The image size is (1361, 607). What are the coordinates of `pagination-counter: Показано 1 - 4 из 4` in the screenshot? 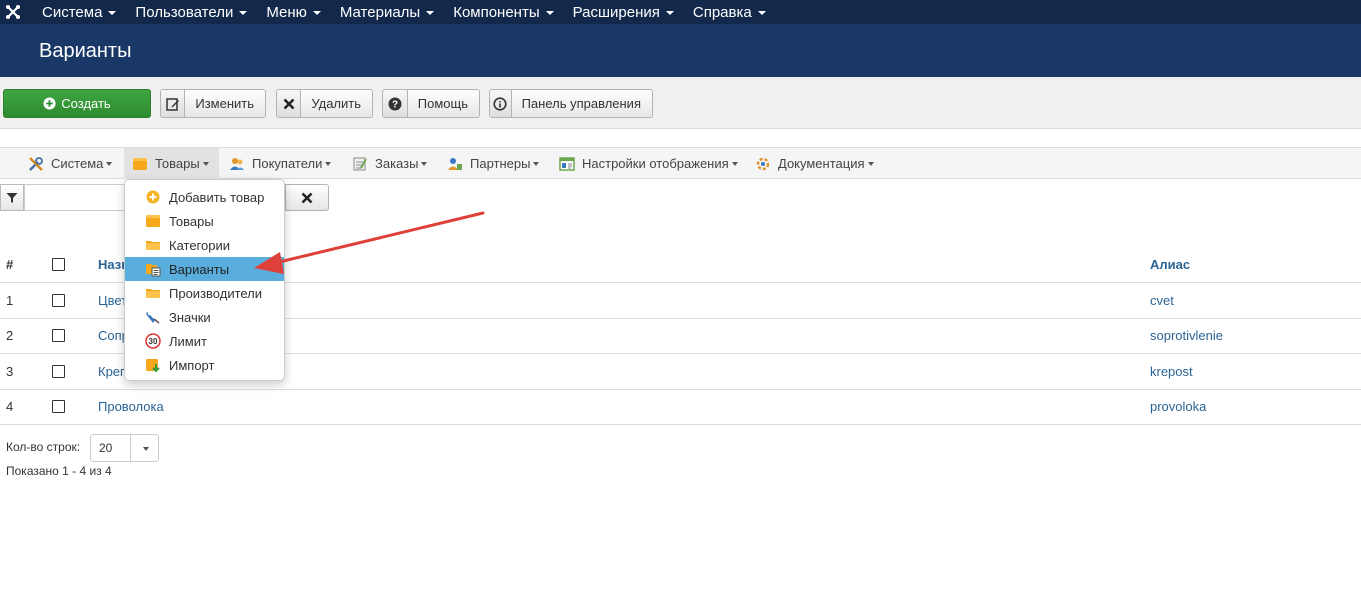 It's located at (59, 471).